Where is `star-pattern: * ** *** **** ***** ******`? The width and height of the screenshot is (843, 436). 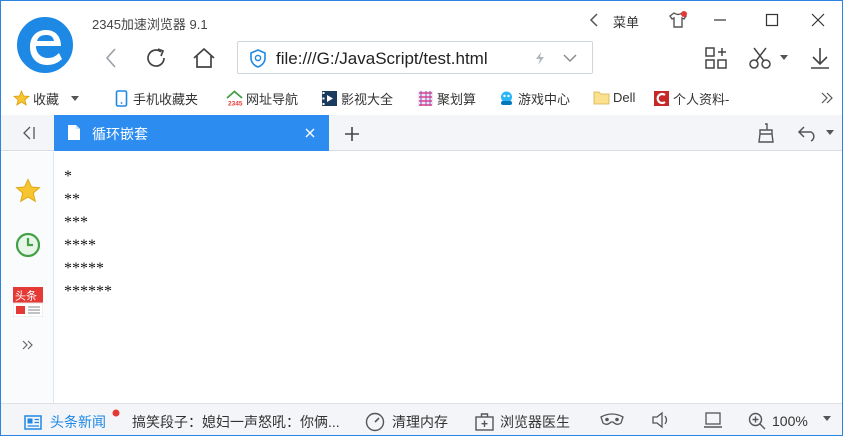 star-pattern: * ** *** **** ***** ****** is located at coordinates (88, 234).